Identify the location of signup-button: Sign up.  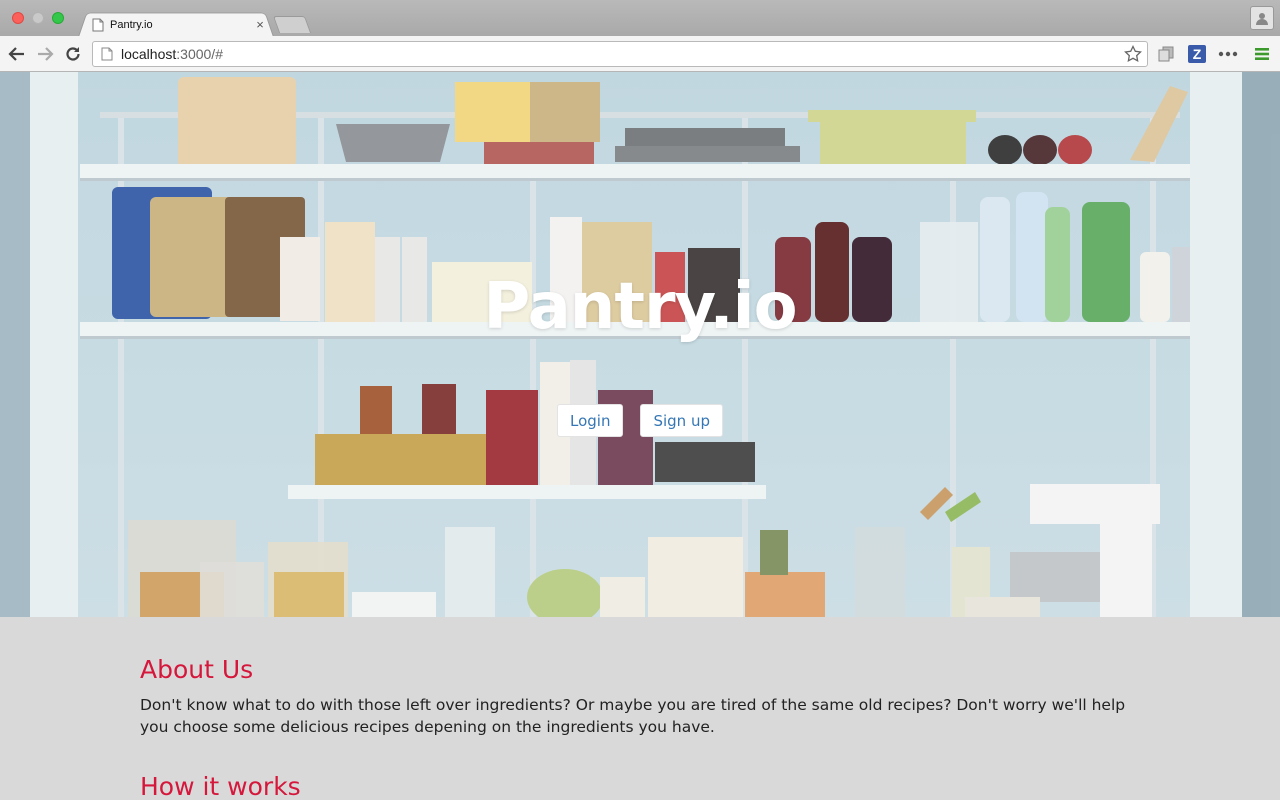
(681, 420).